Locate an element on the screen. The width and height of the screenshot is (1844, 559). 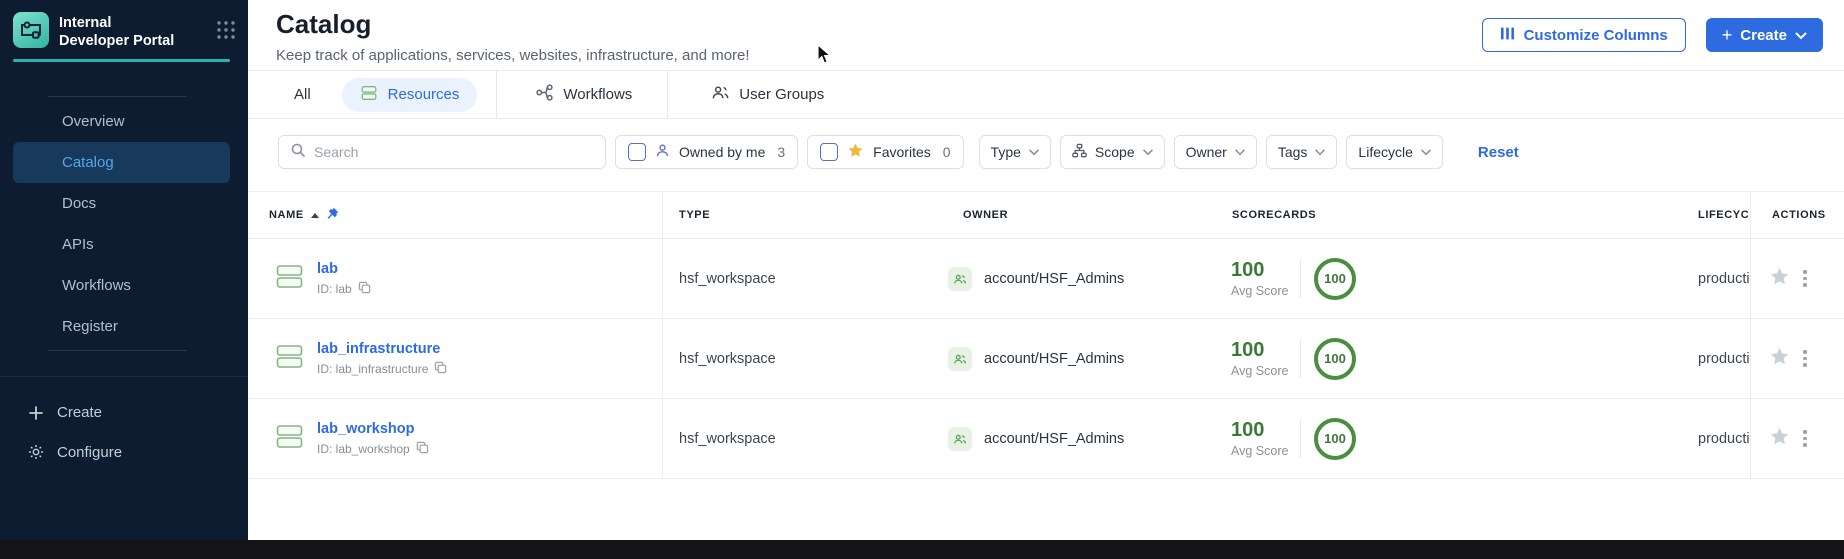
tab-resources: Resources is located at coordinates (409, 94).